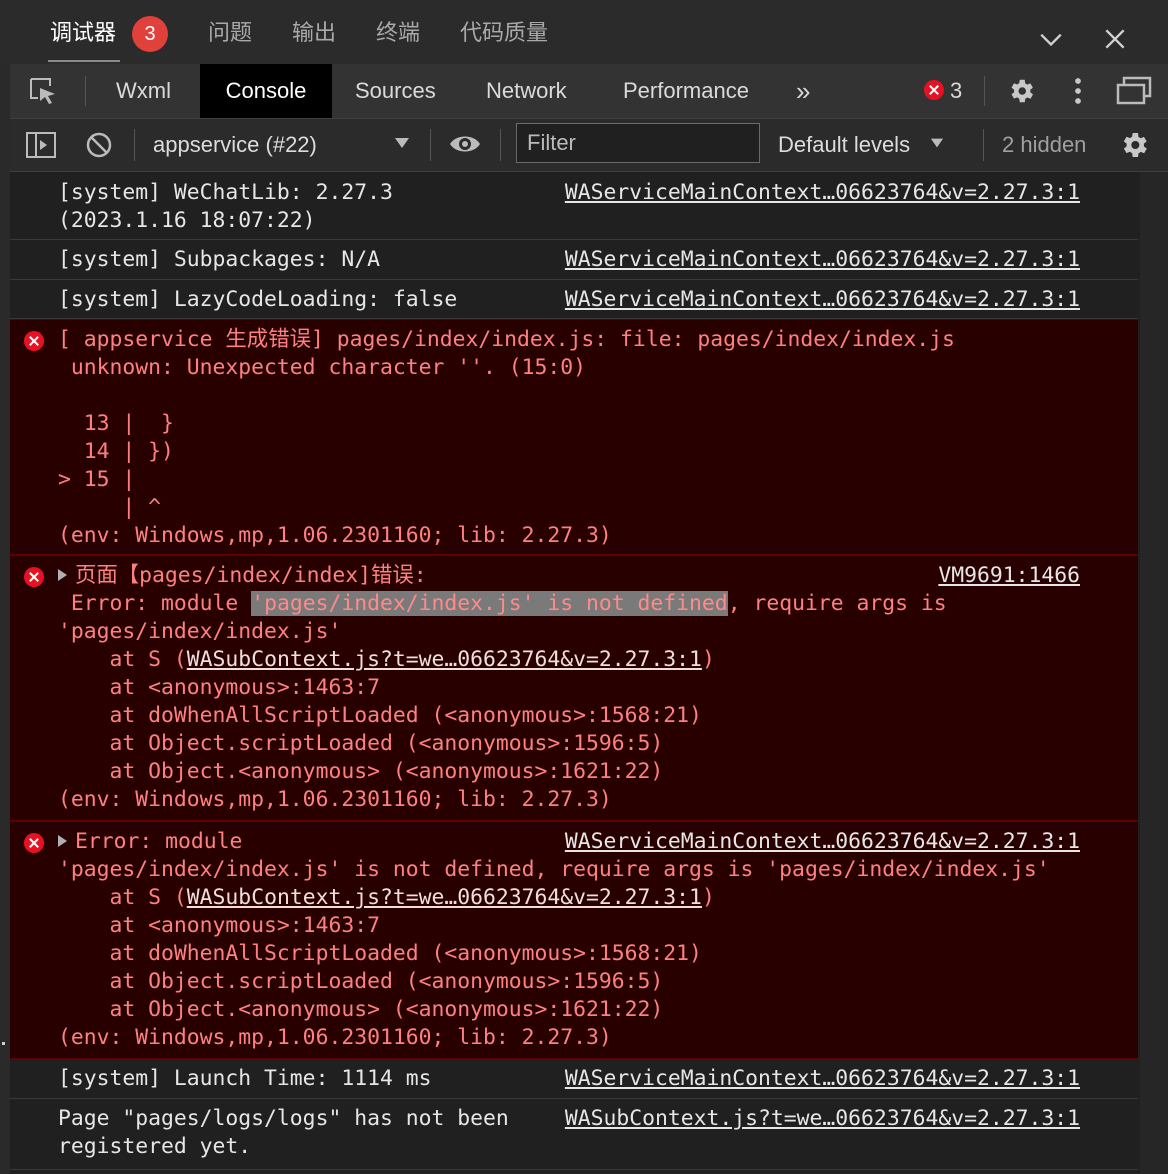 This screenshot has height=1174, width=1168. I want to click on live-expression-eye-icon, so click(465, 144).